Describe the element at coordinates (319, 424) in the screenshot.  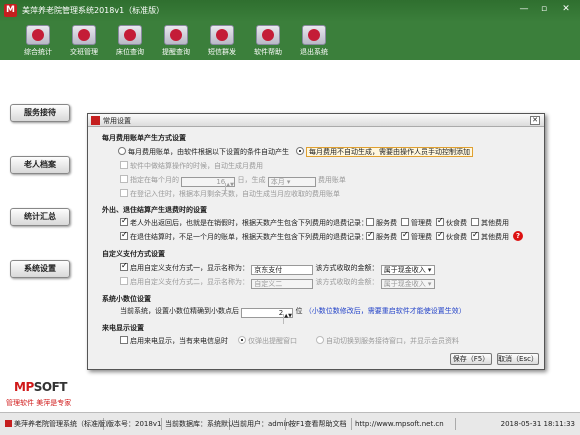
I see `status-help: 按F1查看帮助文档` at that location.